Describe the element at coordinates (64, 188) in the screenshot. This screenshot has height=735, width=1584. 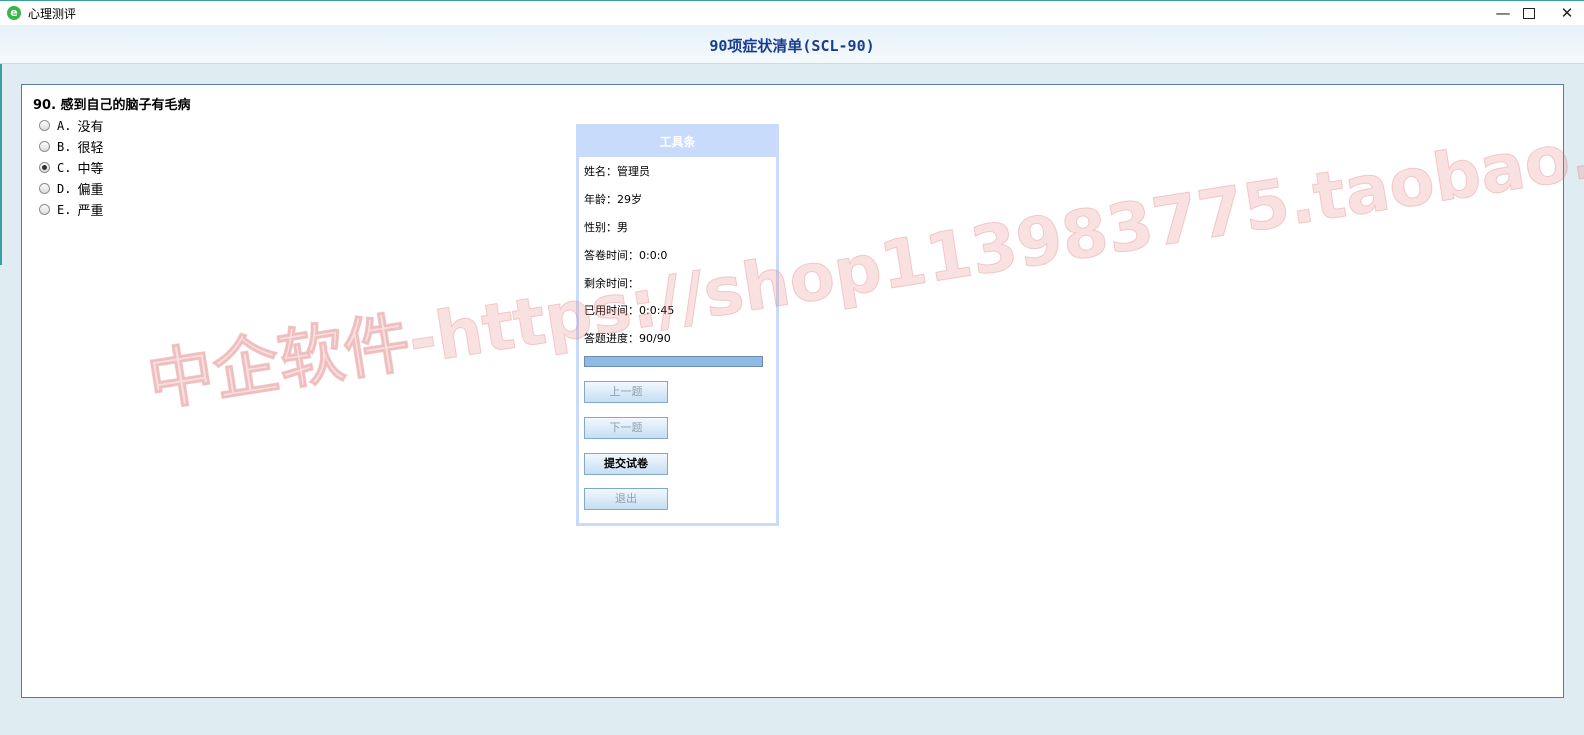
I see `option-key: D.` at that location.